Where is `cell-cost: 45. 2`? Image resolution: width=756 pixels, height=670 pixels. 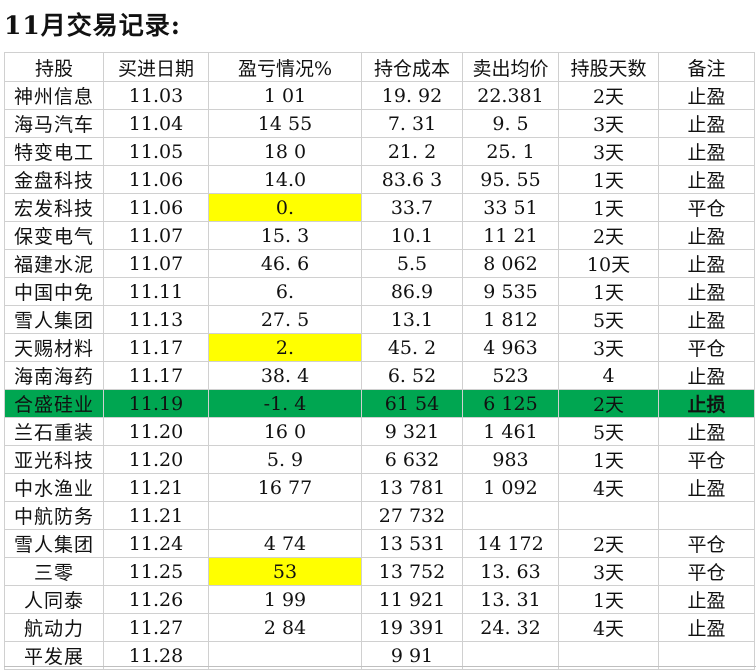 cell-cost: 45. 2 is located at coordinates (412, 347).